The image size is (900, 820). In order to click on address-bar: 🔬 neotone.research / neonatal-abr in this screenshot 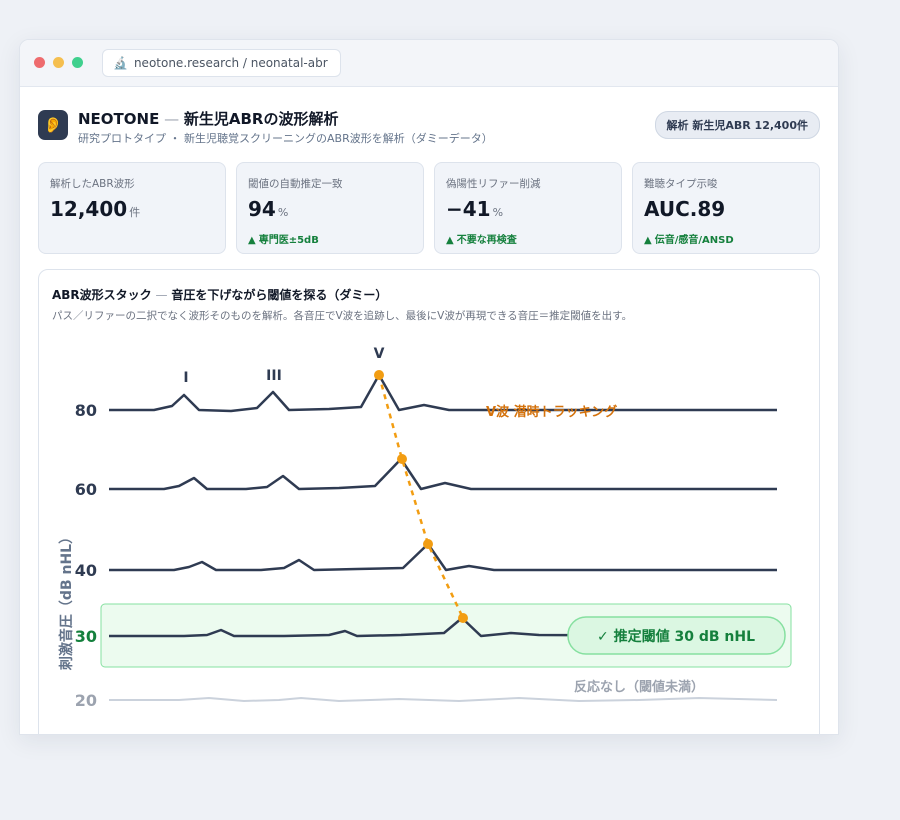, I will do `click(221, 63)`.